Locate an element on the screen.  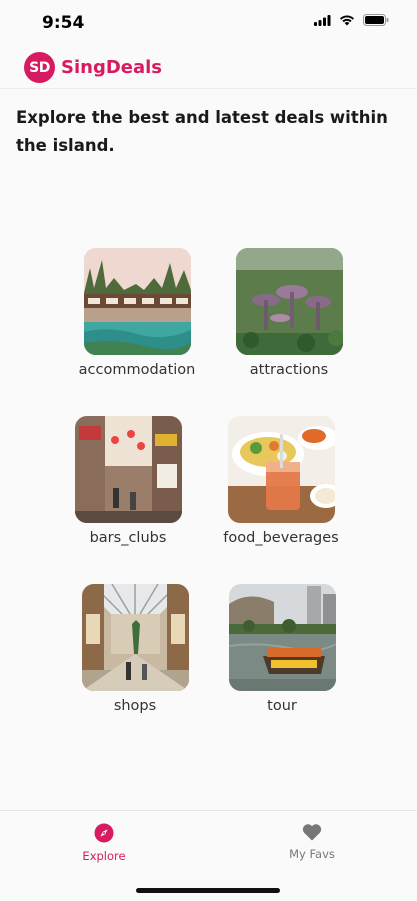
tour-image is located at coordinates (282, 637).